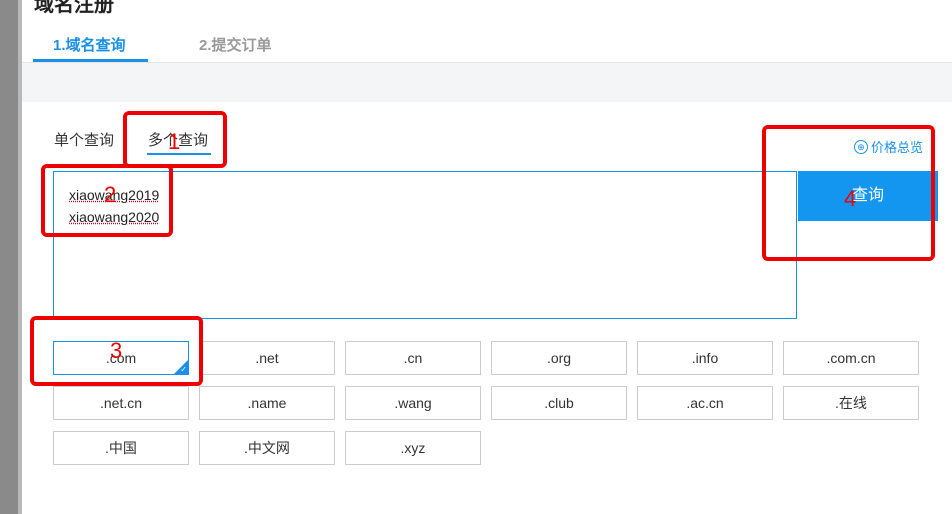  Describe the element at coordinates (850, 198) in the screenshot. I see `annotation-number-4: 4` at that location.